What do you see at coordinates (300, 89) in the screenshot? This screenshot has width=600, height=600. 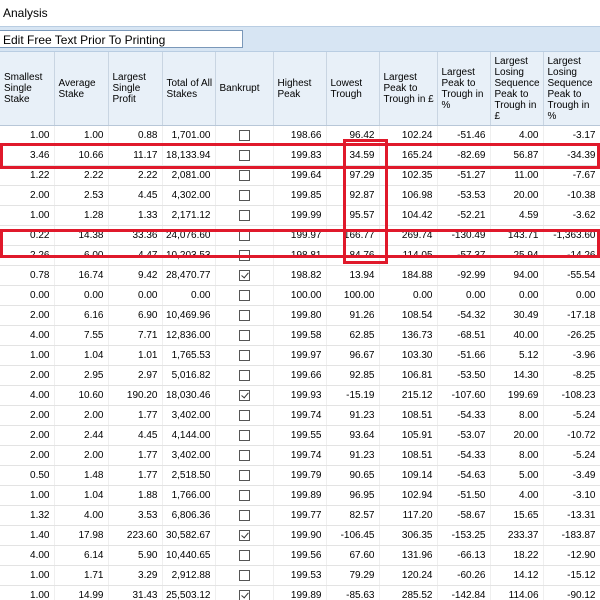 I see `column-header: Highest Peak` at bounding box center [300, 89].